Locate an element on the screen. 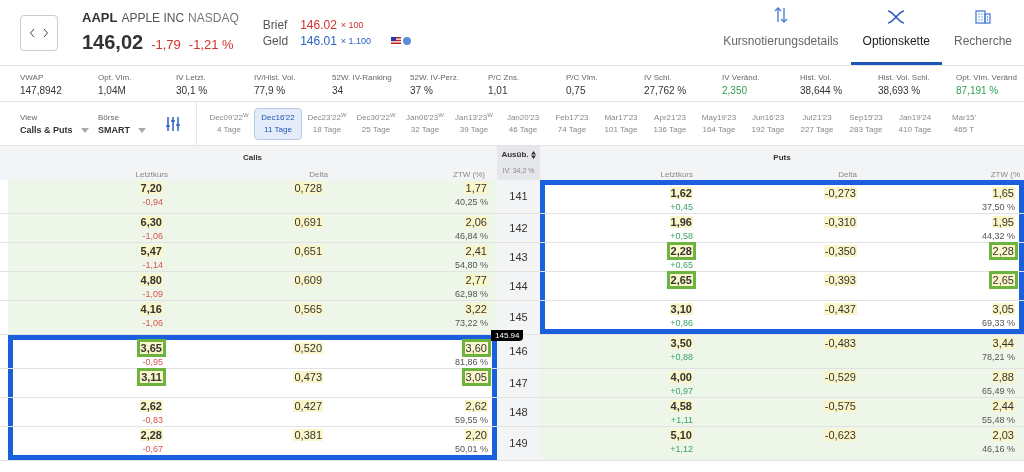 The image size is (1024, 472). delta-value: -0,575 is located at coordinates (840, 406).